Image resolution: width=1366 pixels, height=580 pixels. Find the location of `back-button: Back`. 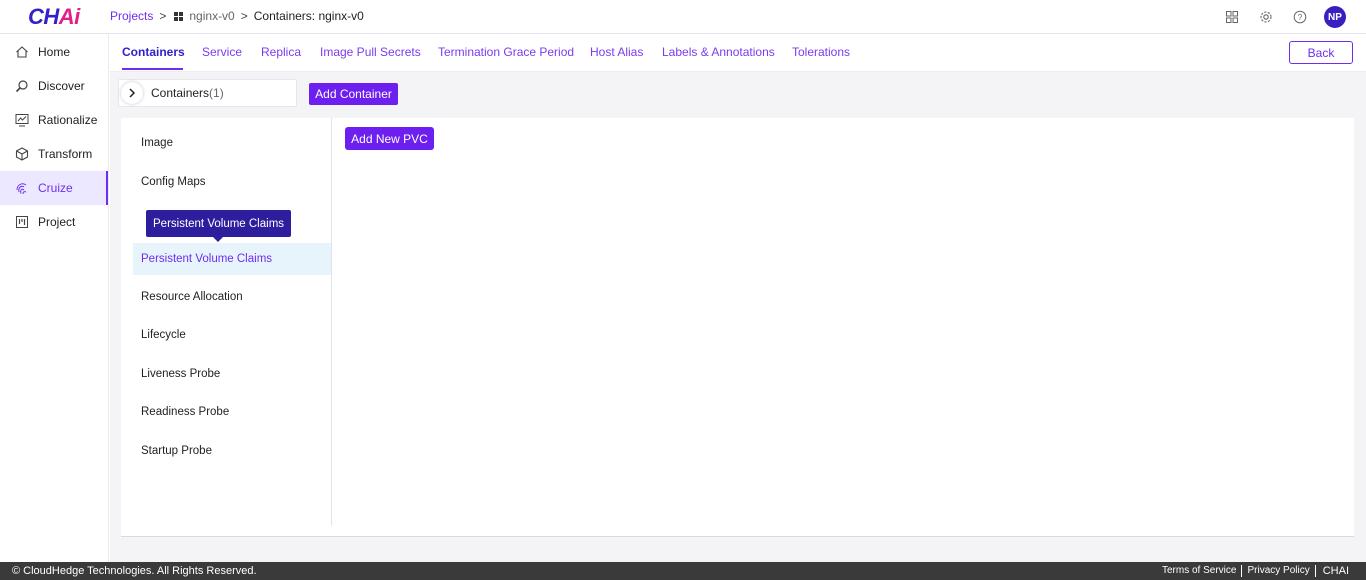

back-button: Back is located at coordinates (1321, 52).